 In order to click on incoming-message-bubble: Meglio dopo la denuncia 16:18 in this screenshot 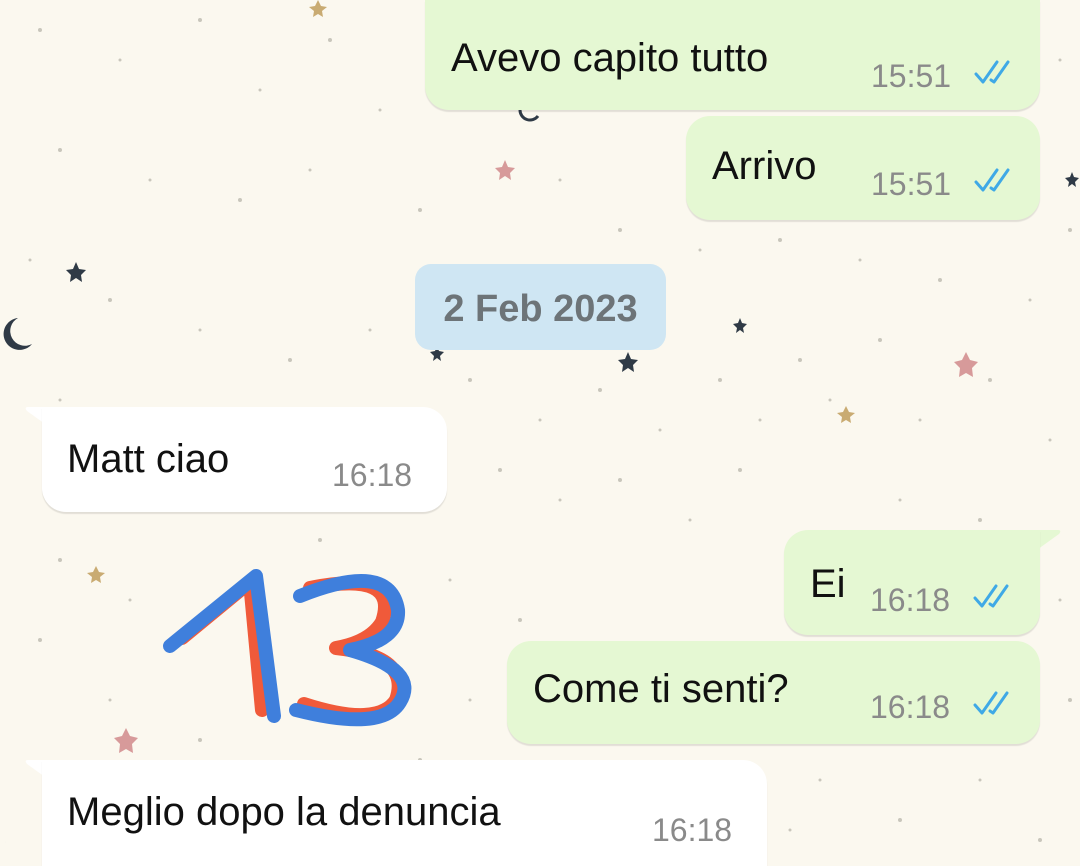, I will do `click(404, 813)`.